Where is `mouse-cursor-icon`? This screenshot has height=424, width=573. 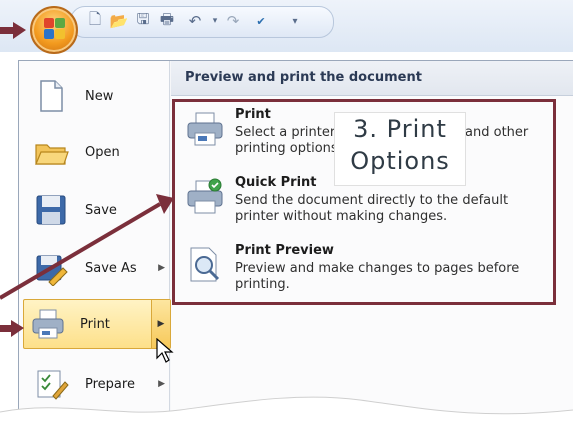 mouse-cursor-icon is located at coordinates (165, 350).